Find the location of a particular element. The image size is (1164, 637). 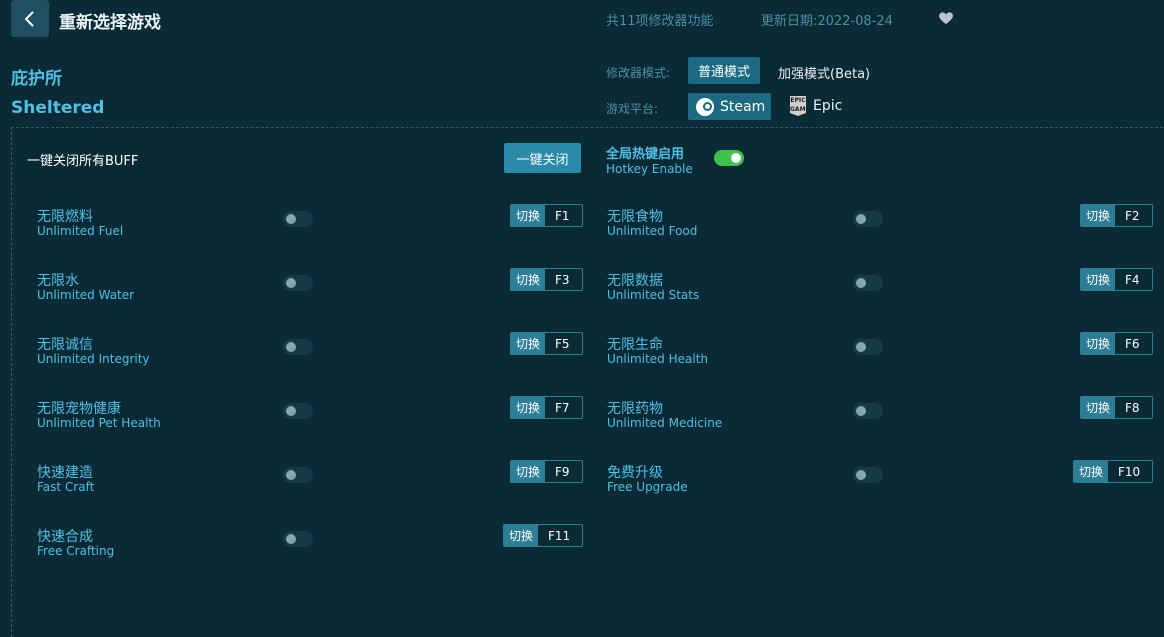

update-date: 更新日期:2022-08-24 is located at coordinates (827, 21).